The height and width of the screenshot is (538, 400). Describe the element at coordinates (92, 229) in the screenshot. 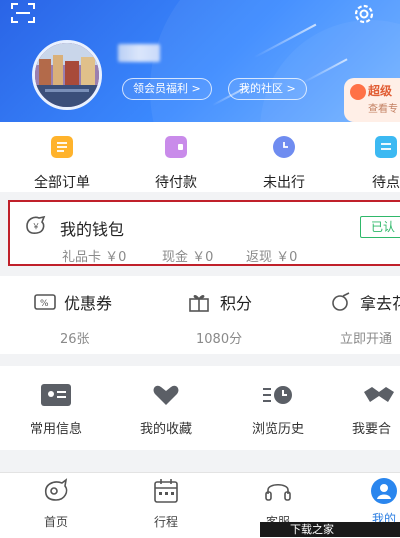

I see `wallet-title: 我的钱包` at that location.